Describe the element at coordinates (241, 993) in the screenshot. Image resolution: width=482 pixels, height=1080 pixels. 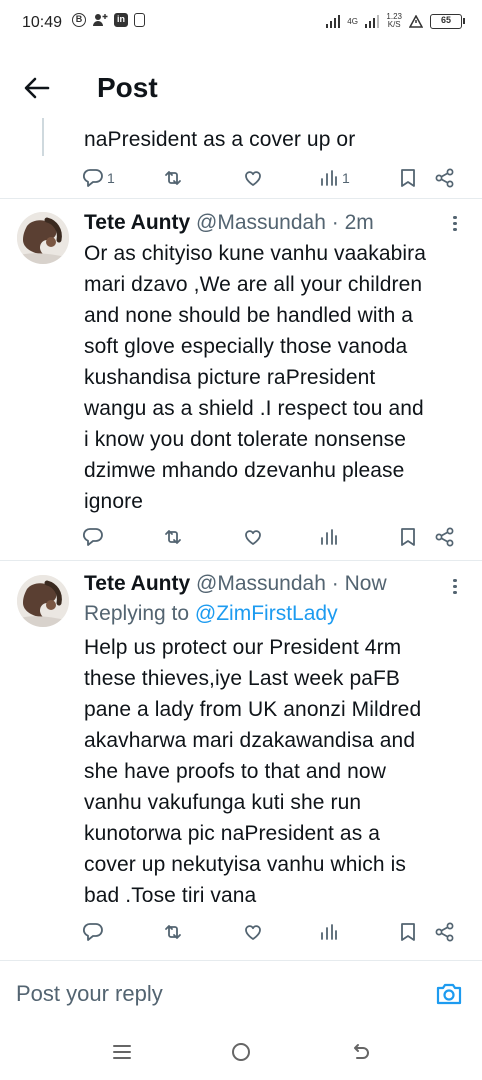
I see `reply-composer: Post your reply` at that location.